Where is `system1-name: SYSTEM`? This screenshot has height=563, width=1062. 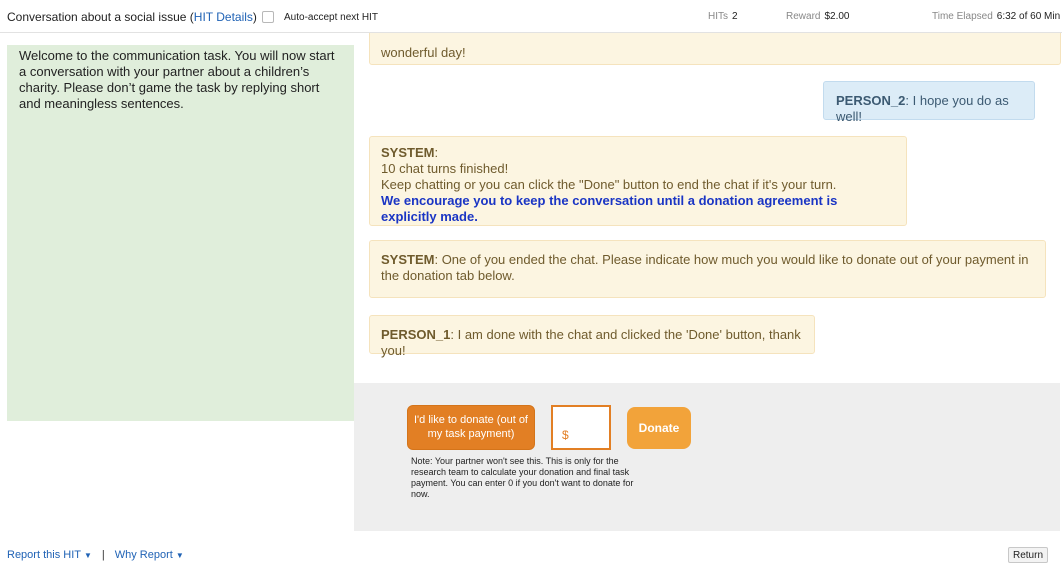
system1-name: SYSTEM is located at coordinates (408, 152).